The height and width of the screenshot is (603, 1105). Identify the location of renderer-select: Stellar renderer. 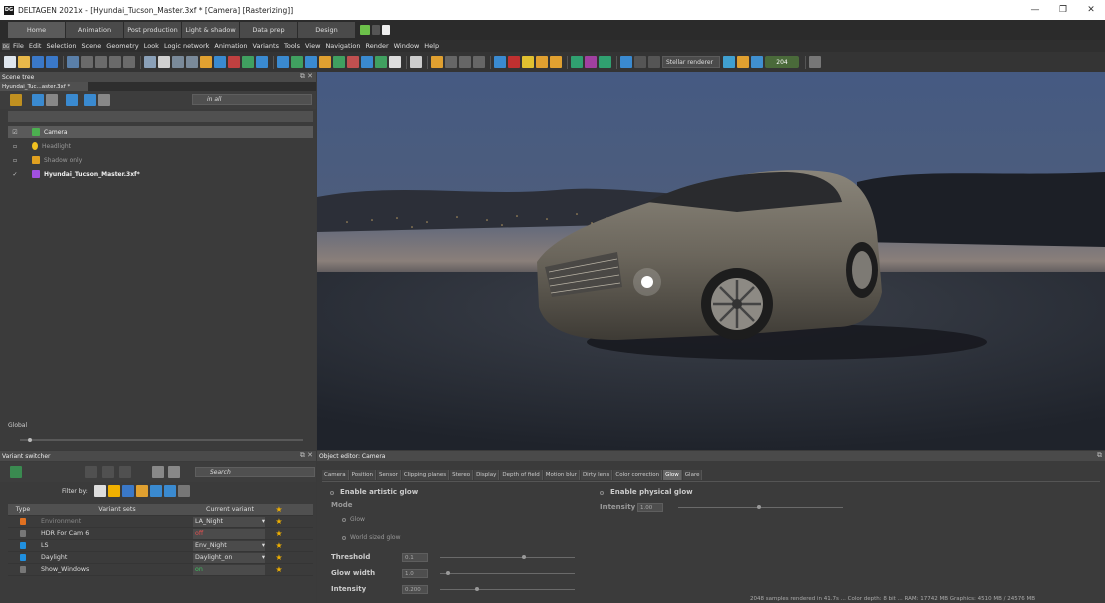
(691, 62).